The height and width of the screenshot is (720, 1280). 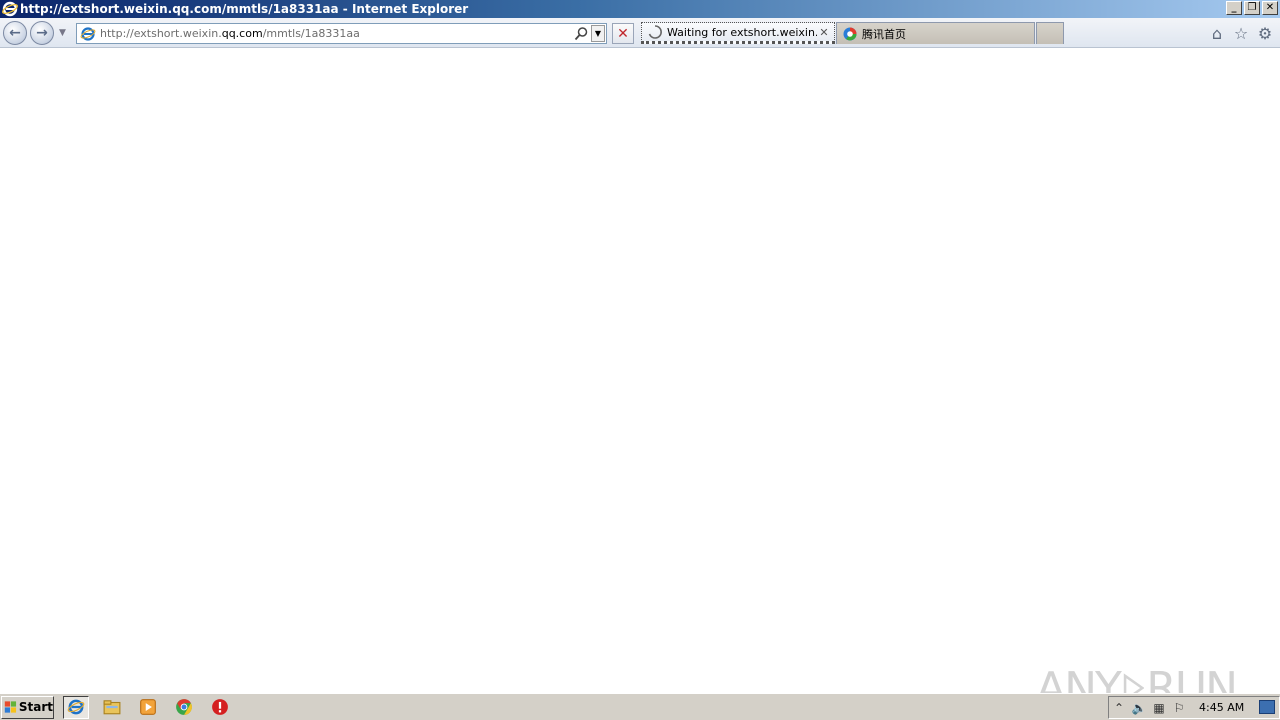 I want to click on show-hidden-icons-chevron-icon: ⌃, so click(x=1119, y=708).